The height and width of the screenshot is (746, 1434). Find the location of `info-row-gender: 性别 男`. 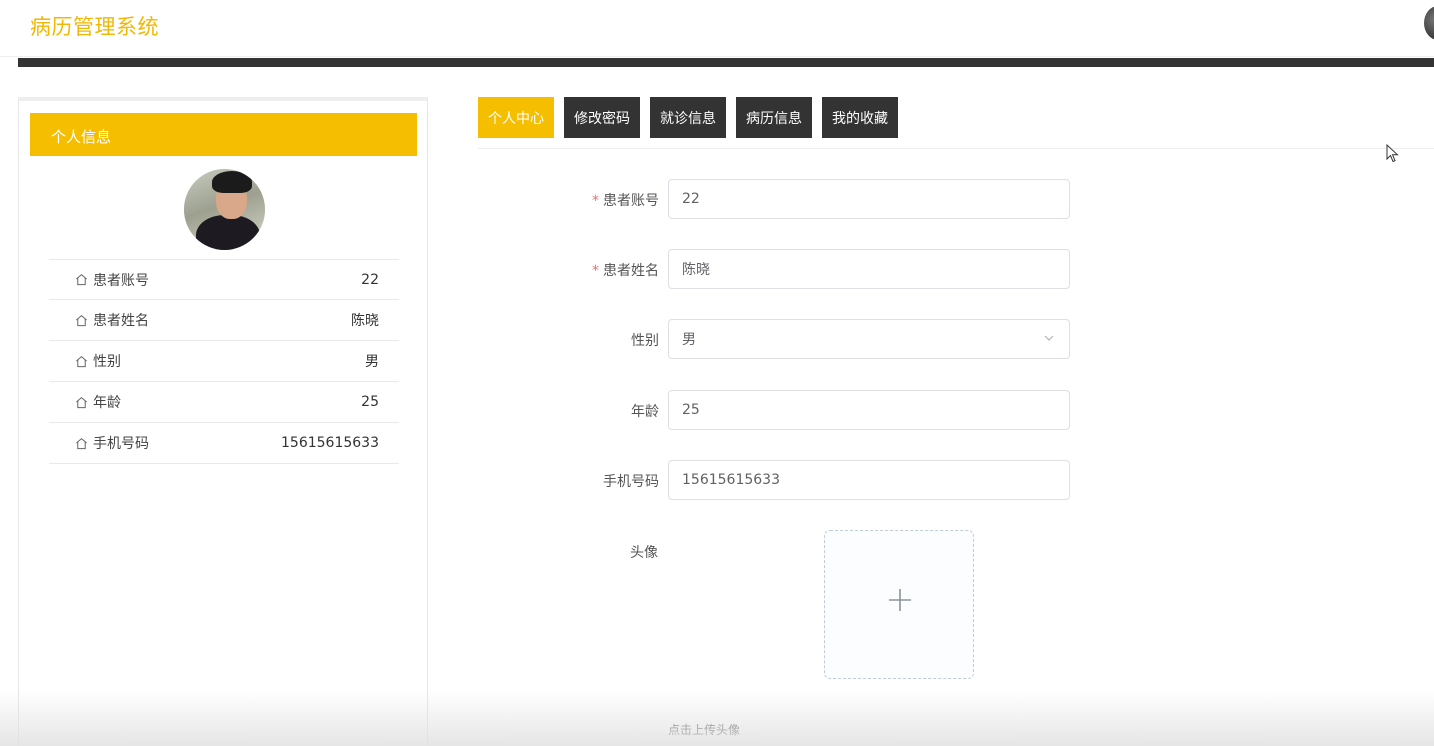

info-row-gender: 性别 男 is located at coordinates (224, 361).